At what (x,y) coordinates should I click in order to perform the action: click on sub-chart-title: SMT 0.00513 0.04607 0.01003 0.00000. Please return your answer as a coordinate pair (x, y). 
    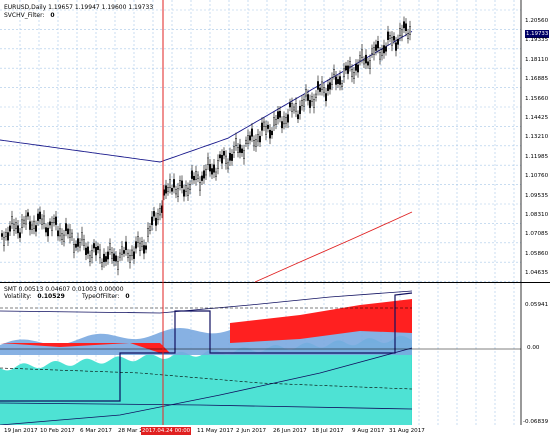
    Looking at the image, I should click on (64, 289).